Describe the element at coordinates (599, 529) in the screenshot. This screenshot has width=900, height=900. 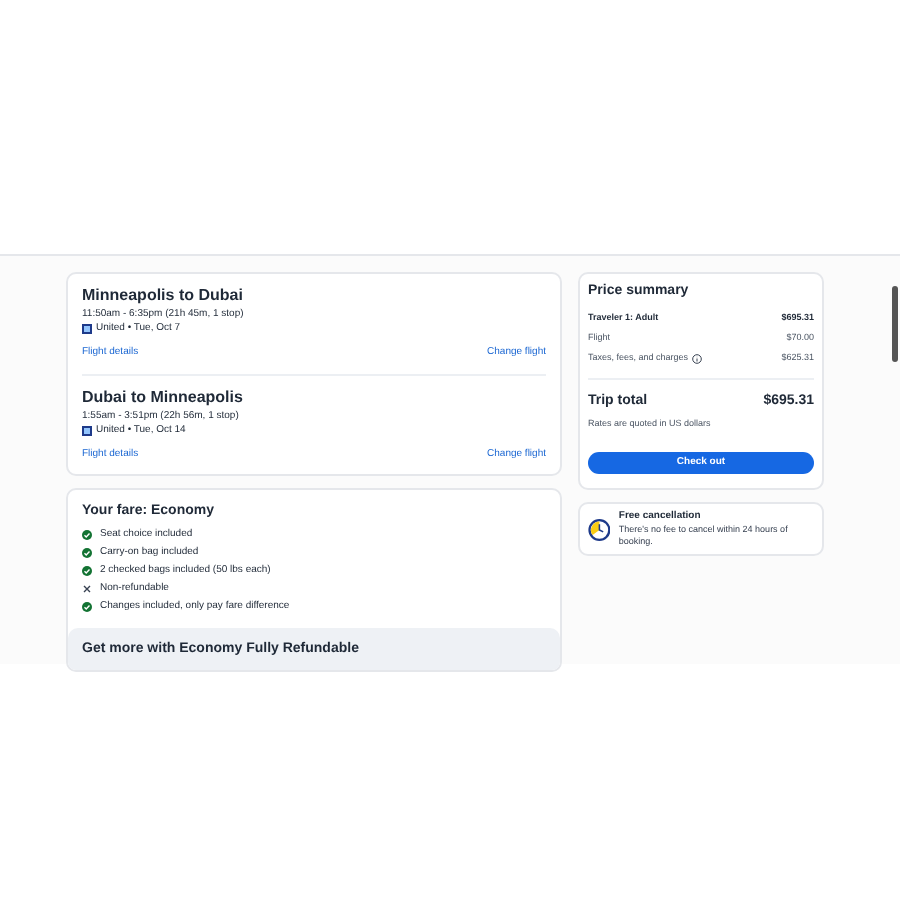
I see `clock-icon` at that location.